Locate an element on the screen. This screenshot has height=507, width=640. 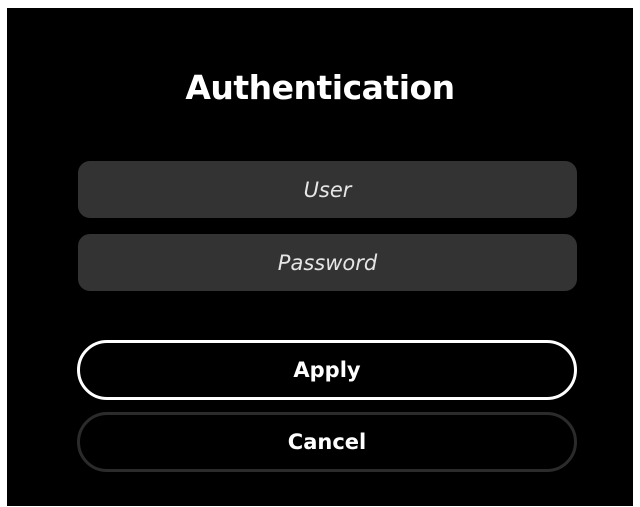
cancel-button: Cancel is located at coordinates (327, 442).